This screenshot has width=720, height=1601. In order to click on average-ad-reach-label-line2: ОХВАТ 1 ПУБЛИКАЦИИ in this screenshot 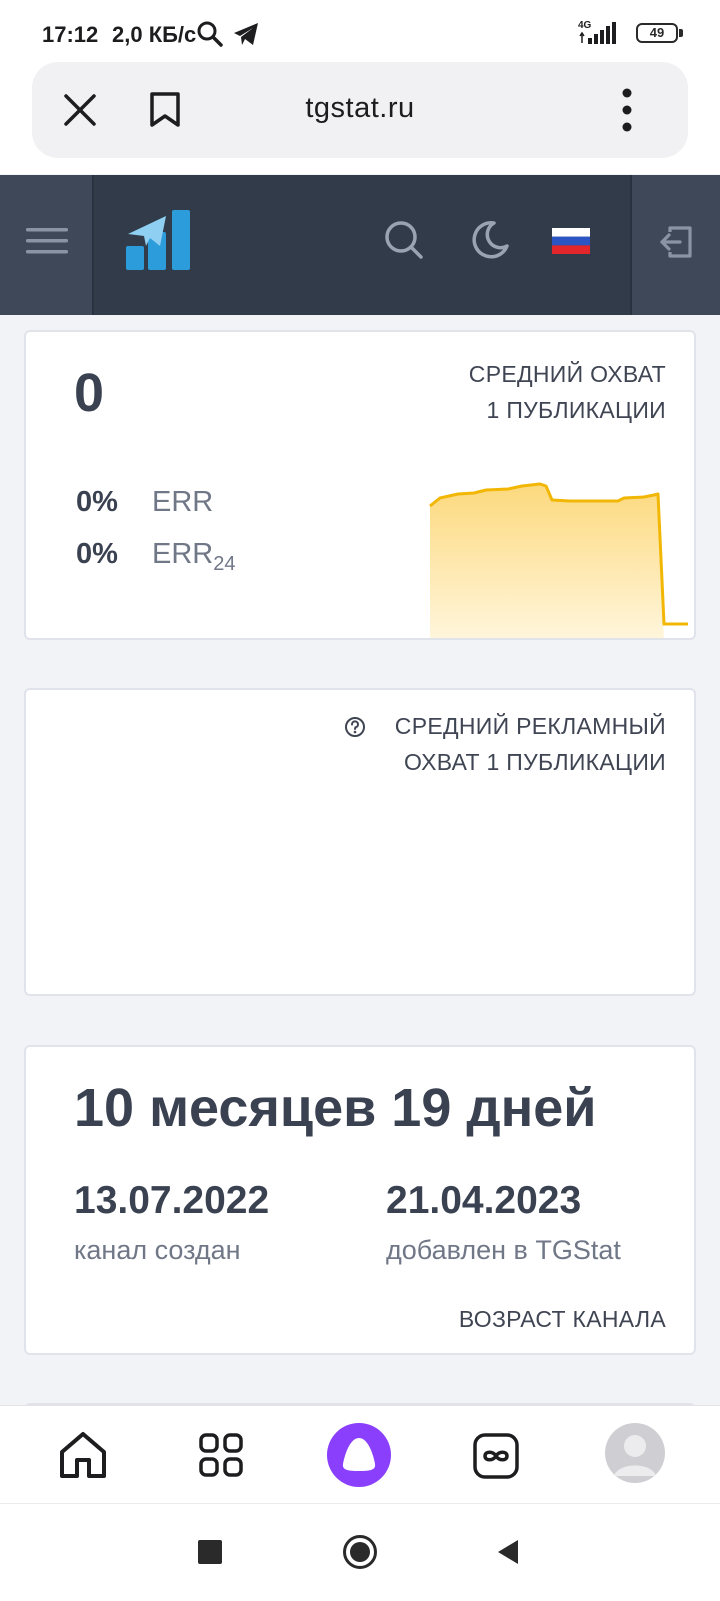, I will do `click(534, 762)`.